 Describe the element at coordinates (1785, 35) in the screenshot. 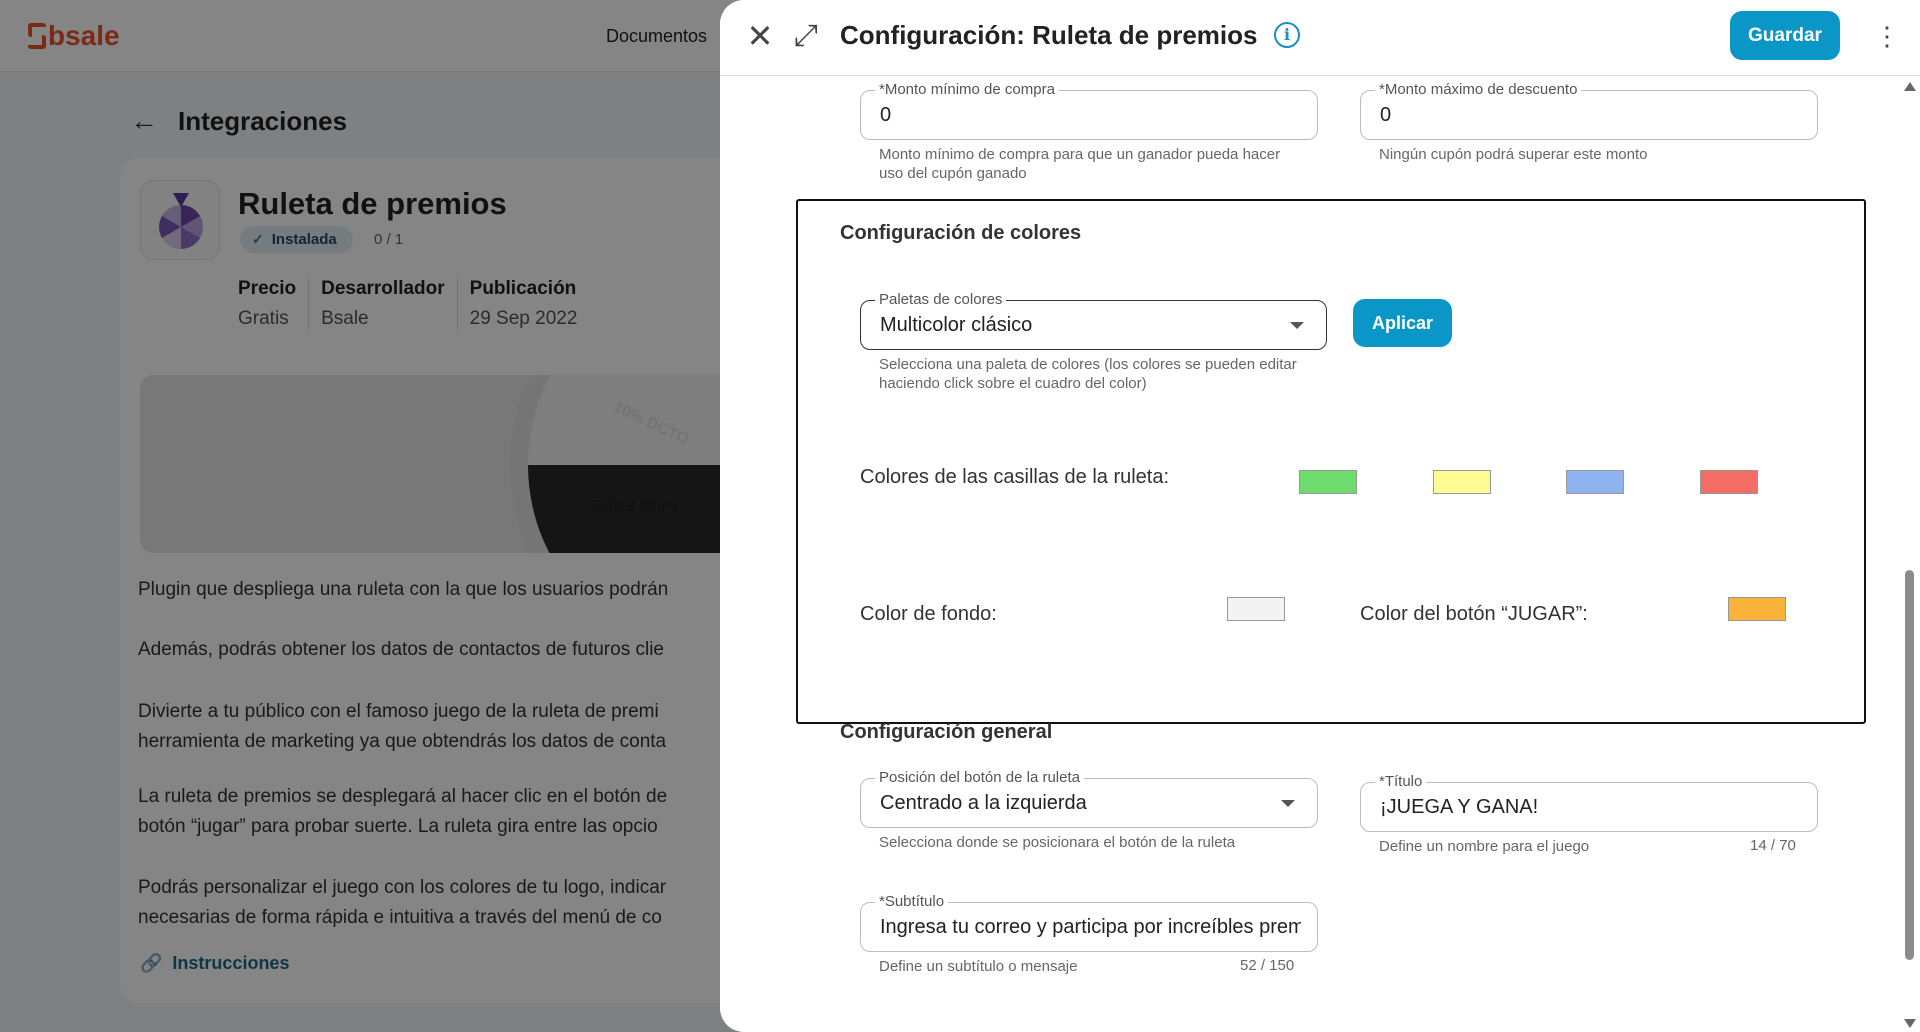

I see `save-button: Guardar` at that location.